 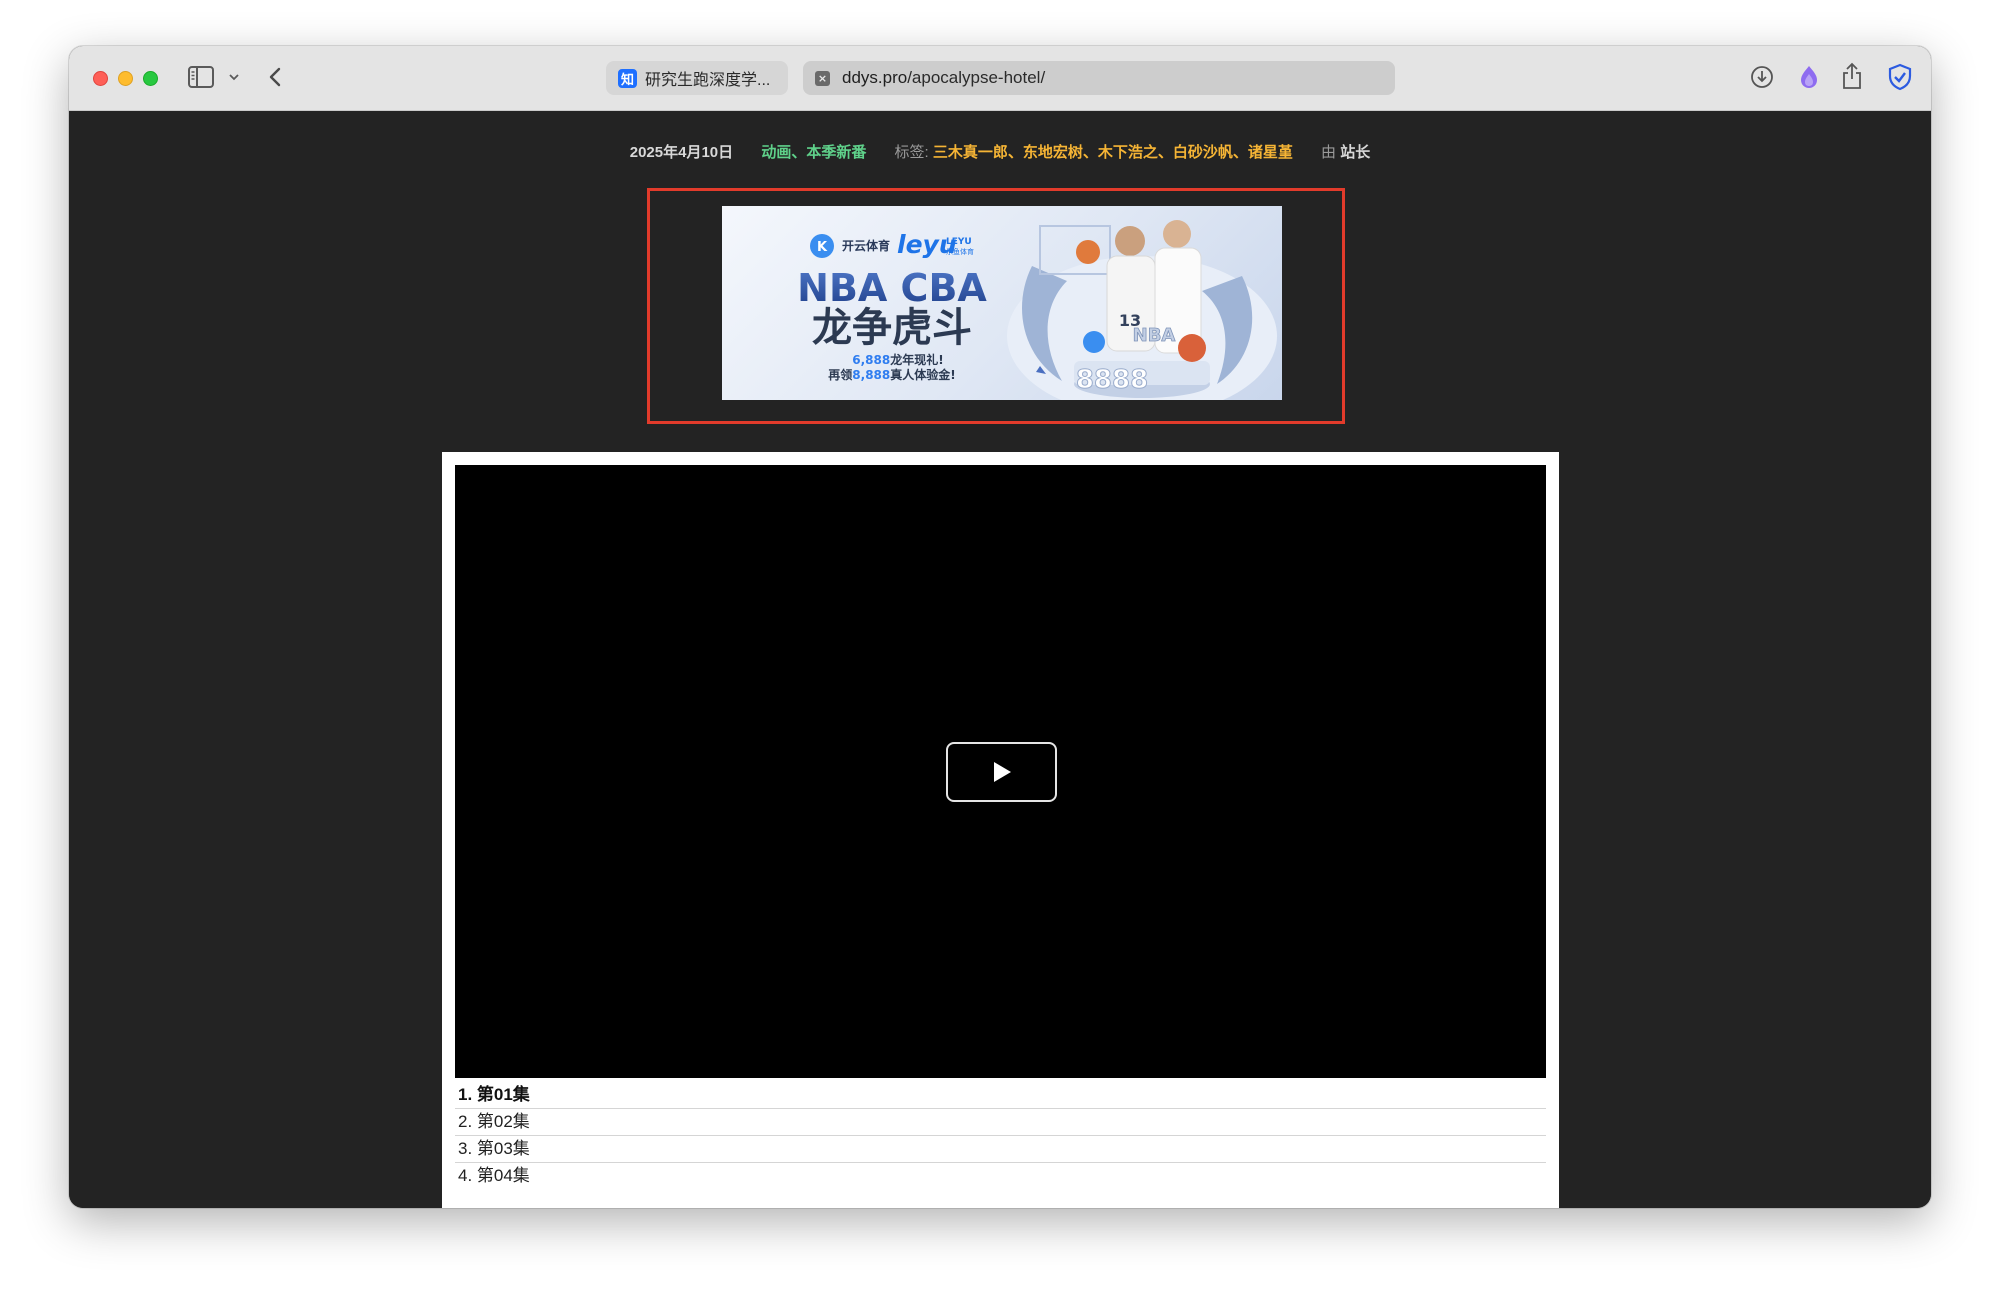 What do you see at coordinates (897, 359) in the screenshot?
I see `ad-line1: 6,888龙年现礼!` at bounding box center [897, 359].